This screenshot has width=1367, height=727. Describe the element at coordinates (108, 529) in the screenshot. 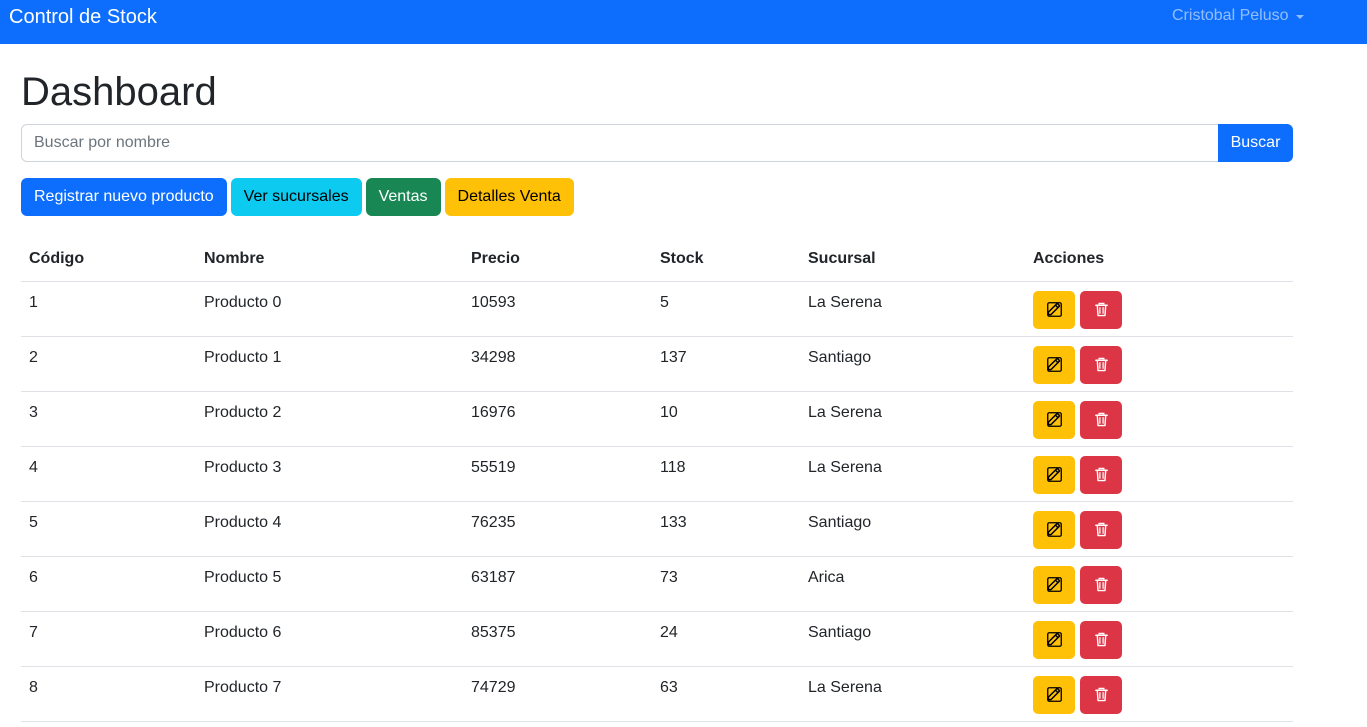

I see `cell-code: 5` at that location.